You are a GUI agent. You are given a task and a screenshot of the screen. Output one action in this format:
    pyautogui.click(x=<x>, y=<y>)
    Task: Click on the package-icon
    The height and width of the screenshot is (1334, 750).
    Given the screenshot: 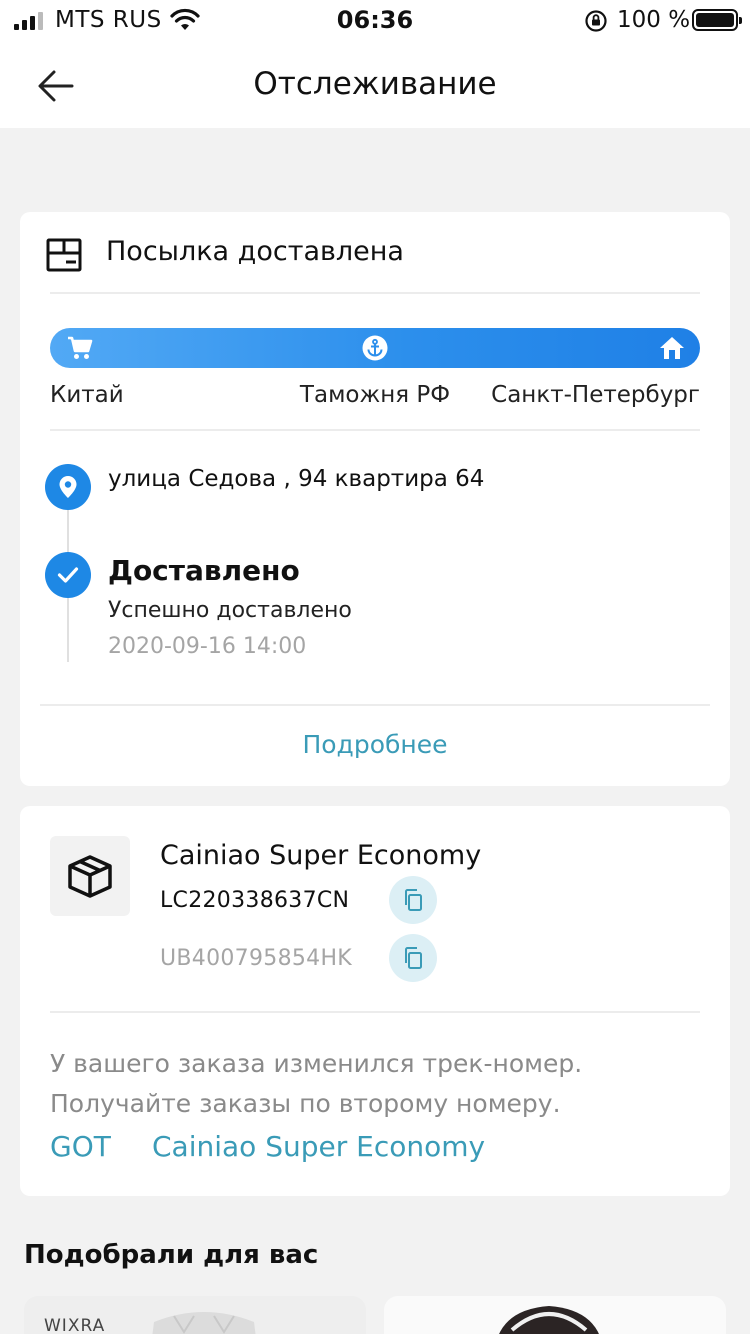 What is the action you would take?
    pyautogui.click(x=90, y=876)
    